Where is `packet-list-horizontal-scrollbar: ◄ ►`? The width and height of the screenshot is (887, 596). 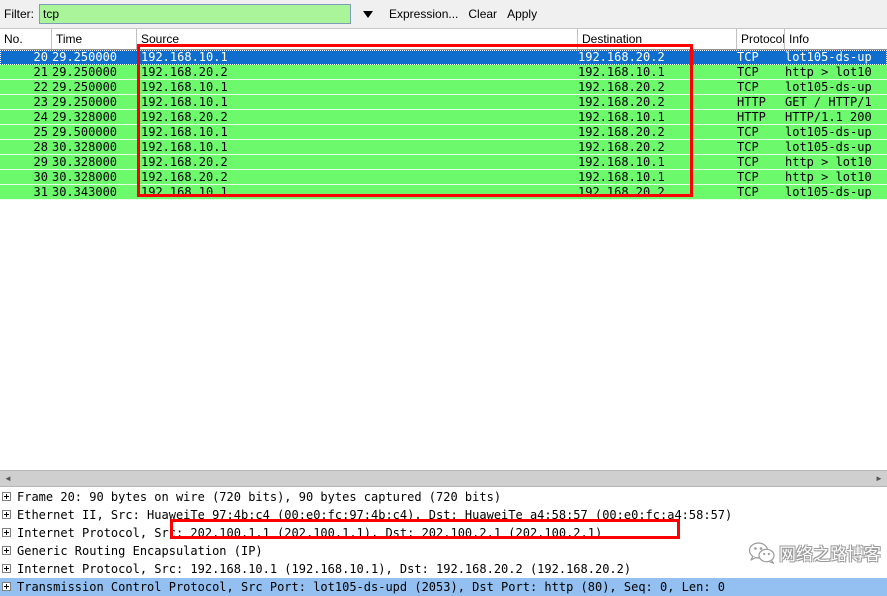 packet-list-horizontal-scrollbar: ◄ ► is located at coordinates (443, 478).